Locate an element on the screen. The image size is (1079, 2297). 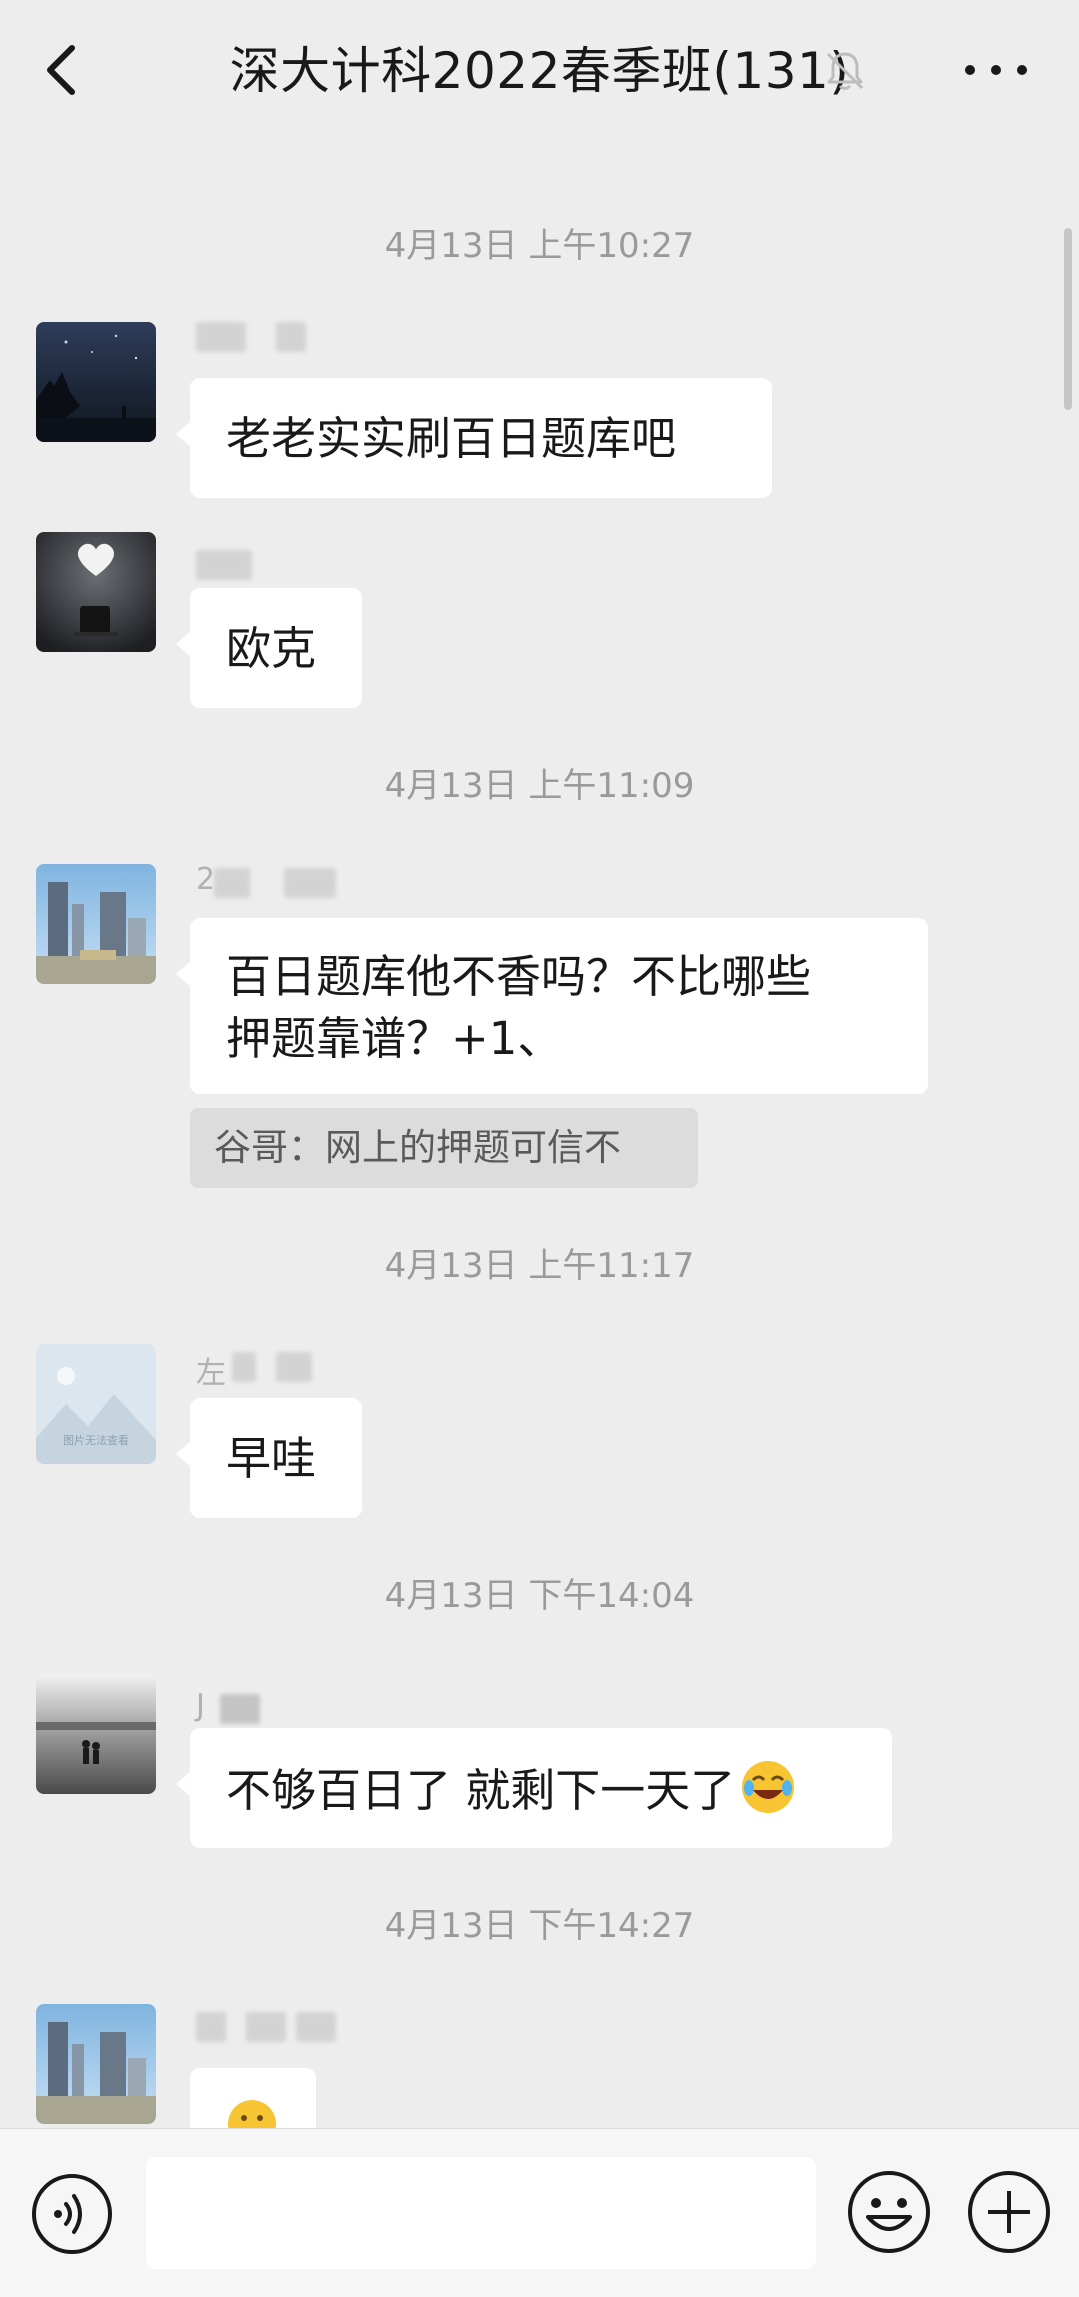
more-icon is located at coordinates (996, 70).